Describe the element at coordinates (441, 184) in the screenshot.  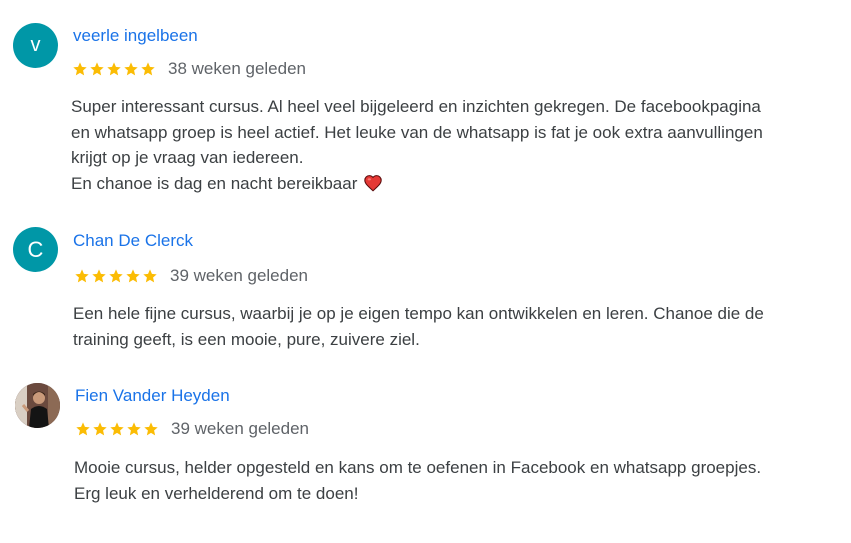
I see `review-text-line-with-heart: En chanoe is dag en nacht bereikbaar` at that location.